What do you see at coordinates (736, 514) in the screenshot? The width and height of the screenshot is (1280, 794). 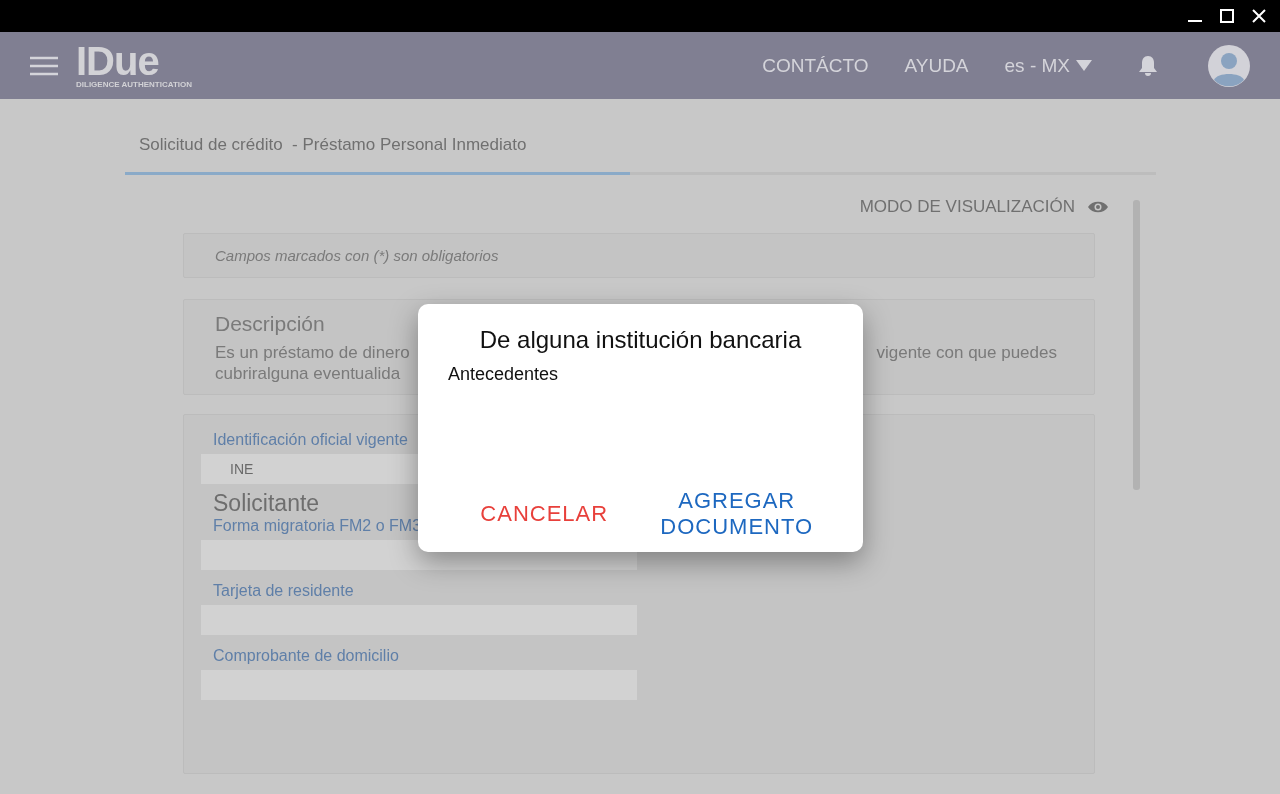 I see `add-document-button: AGREGAR DOCUMENTO` at bounding box center [736, 514].